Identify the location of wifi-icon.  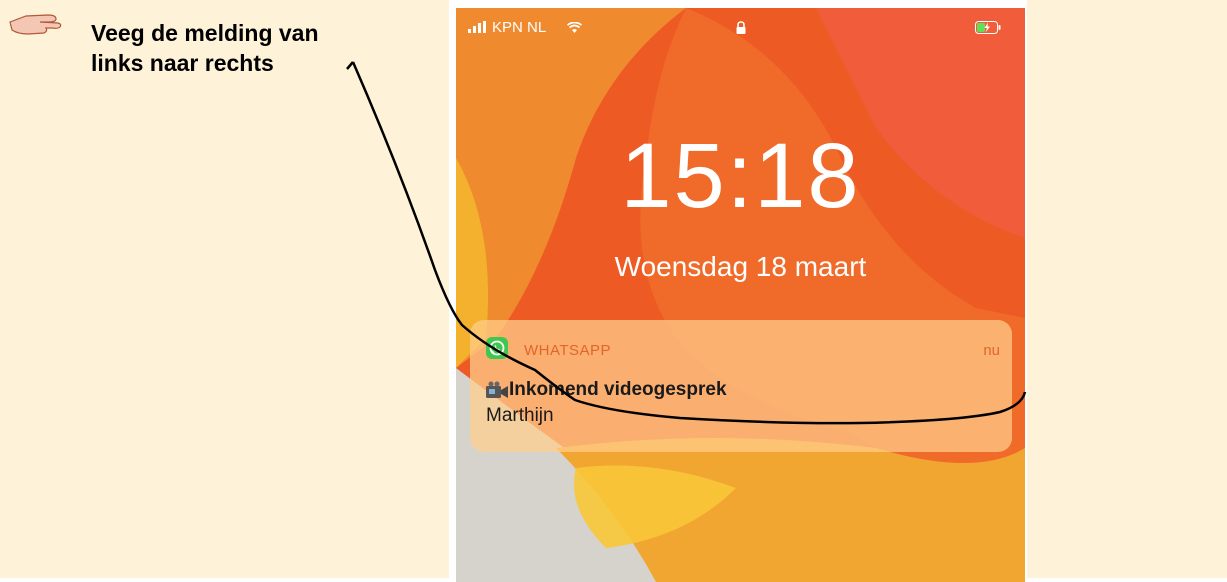
(574, 27).